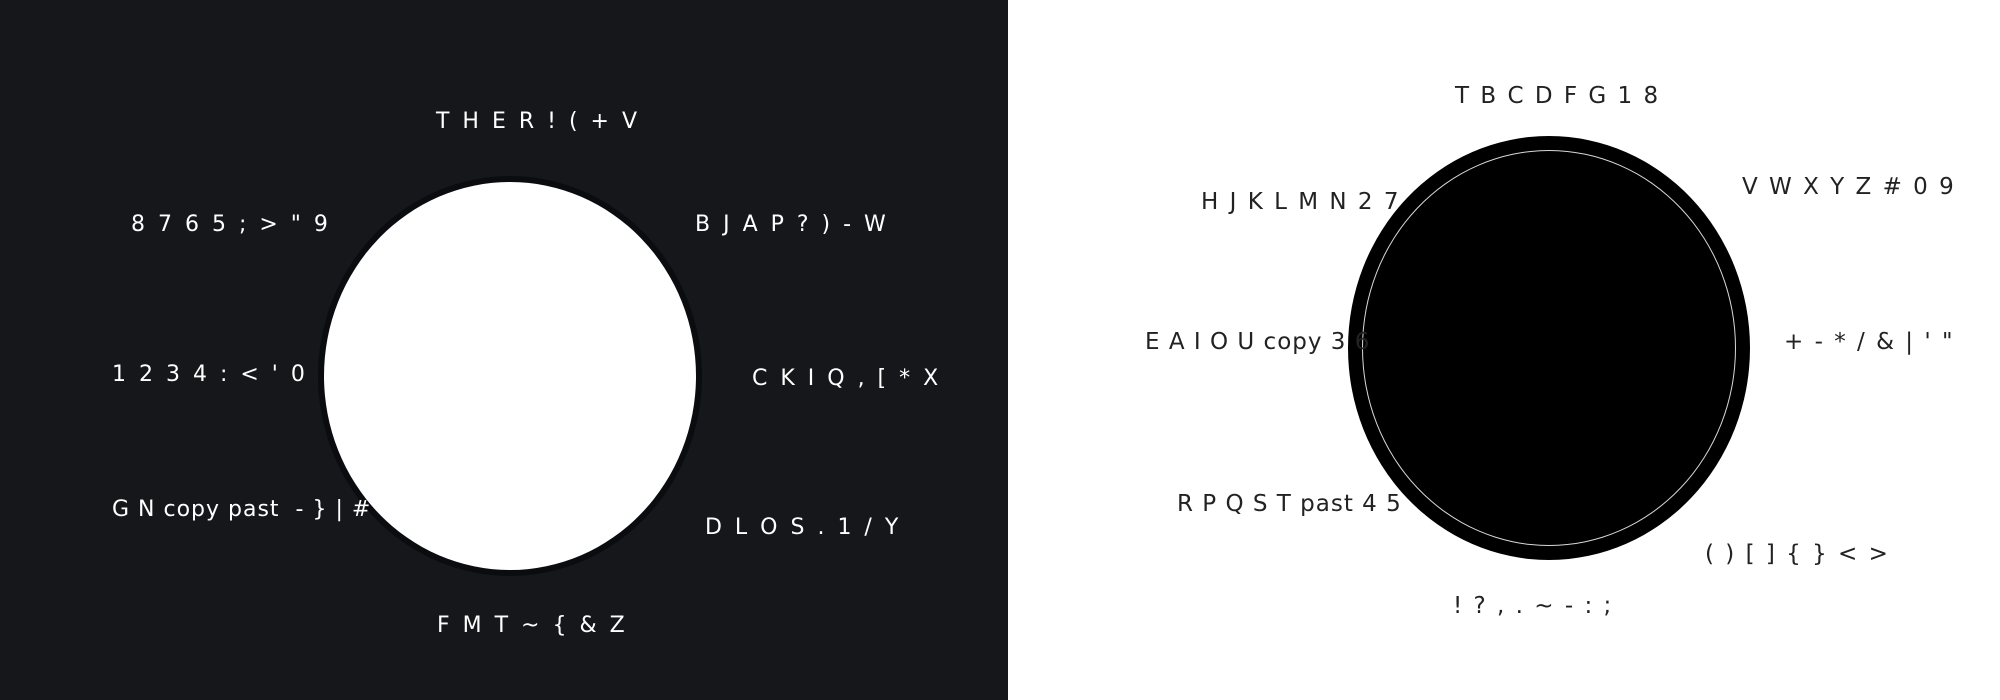  I want to click on right-center-circle, so click(1549, 348).